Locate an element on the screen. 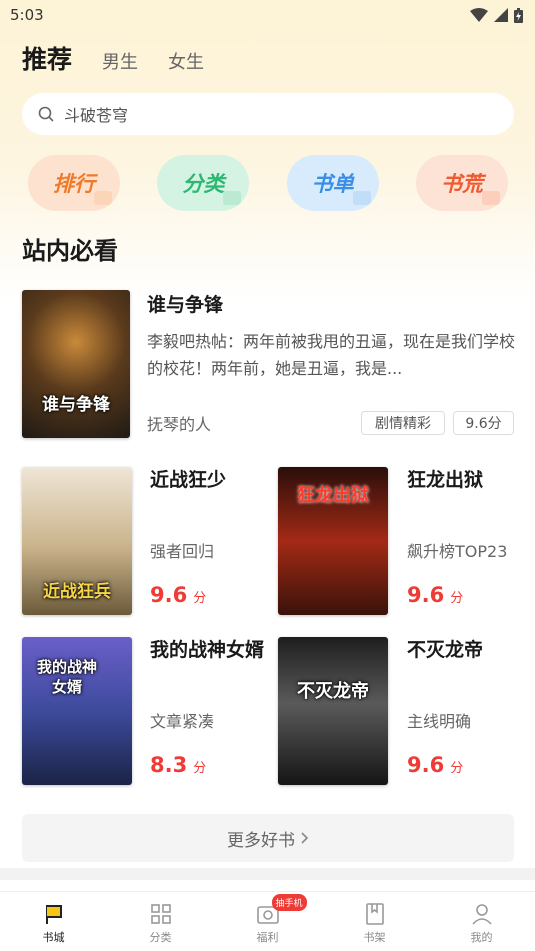 The image size is (535, 951). chevron-right-icon is located at coordinates (305, 838).